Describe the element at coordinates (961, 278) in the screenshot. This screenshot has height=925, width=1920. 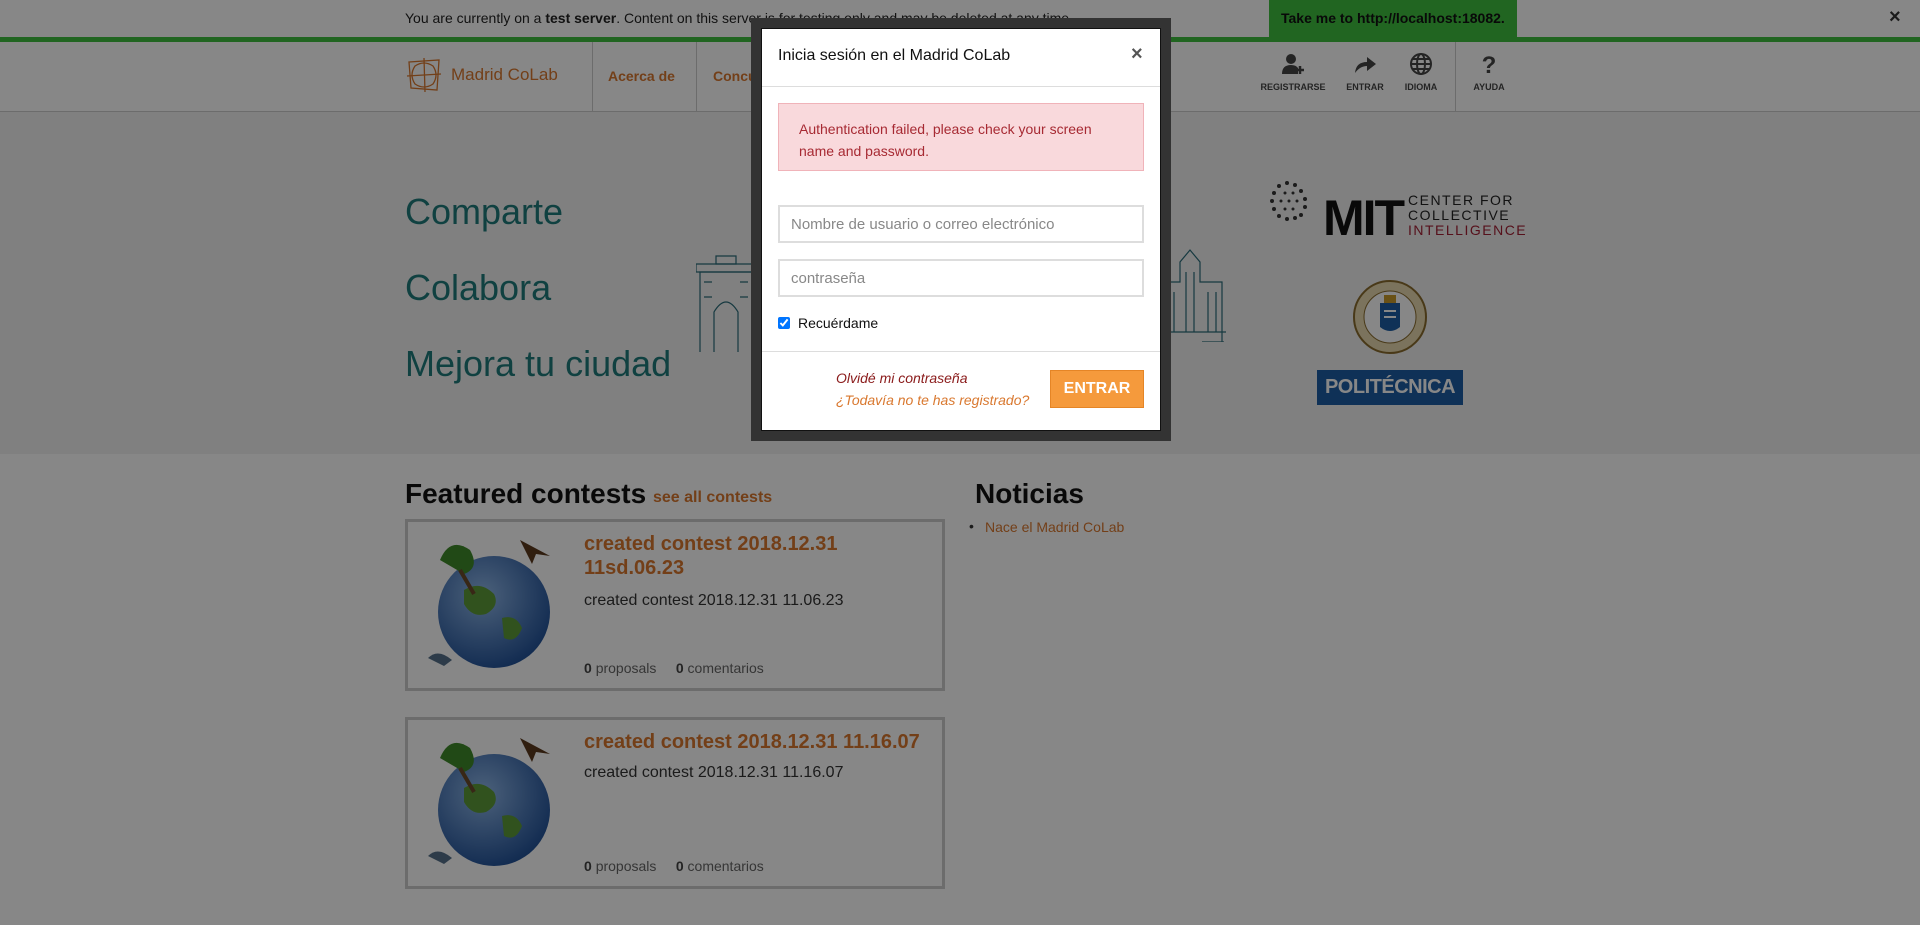
I see `password-input` at that location.